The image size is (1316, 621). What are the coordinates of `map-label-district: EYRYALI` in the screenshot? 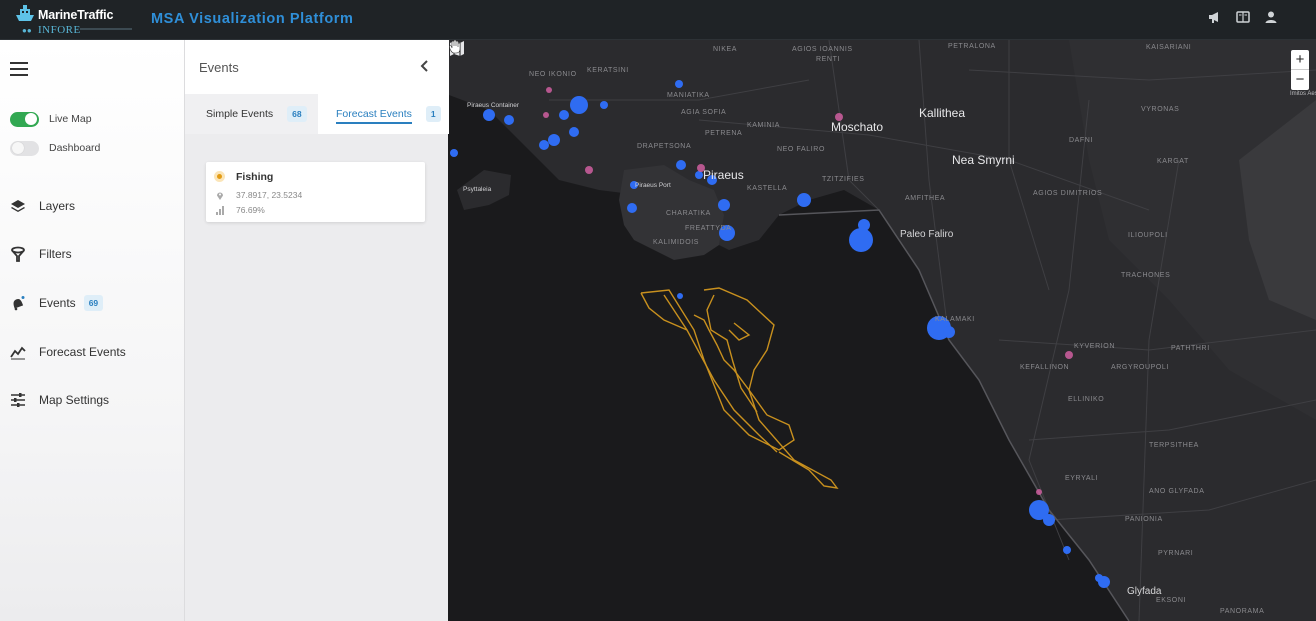 It's located at (1082, 478).